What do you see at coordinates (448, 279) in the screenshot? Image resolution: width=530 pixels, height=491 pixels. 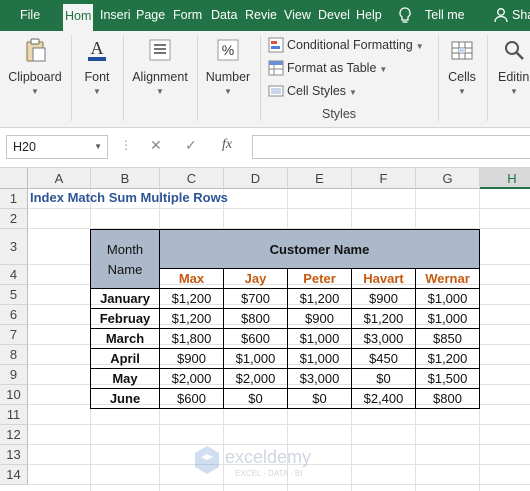 I see `customer-name-cell: Wernar` at bounding box center [448, 279].